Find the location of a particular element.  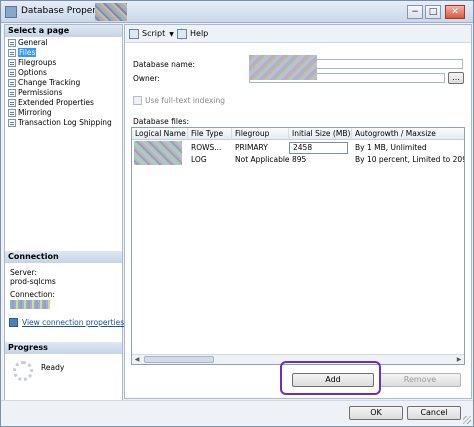

title-bar: Database Properties - − □ ✕ is located at coordinates (237, 12).